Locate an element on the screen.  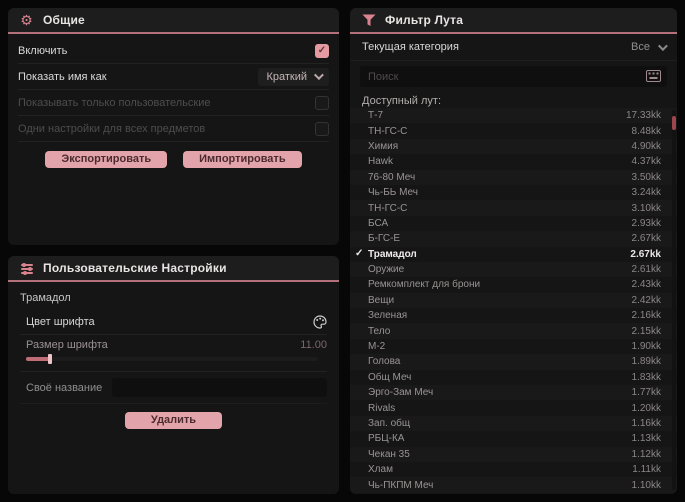
enable-checkbox: ✓ is located at coordinates (322, 50).